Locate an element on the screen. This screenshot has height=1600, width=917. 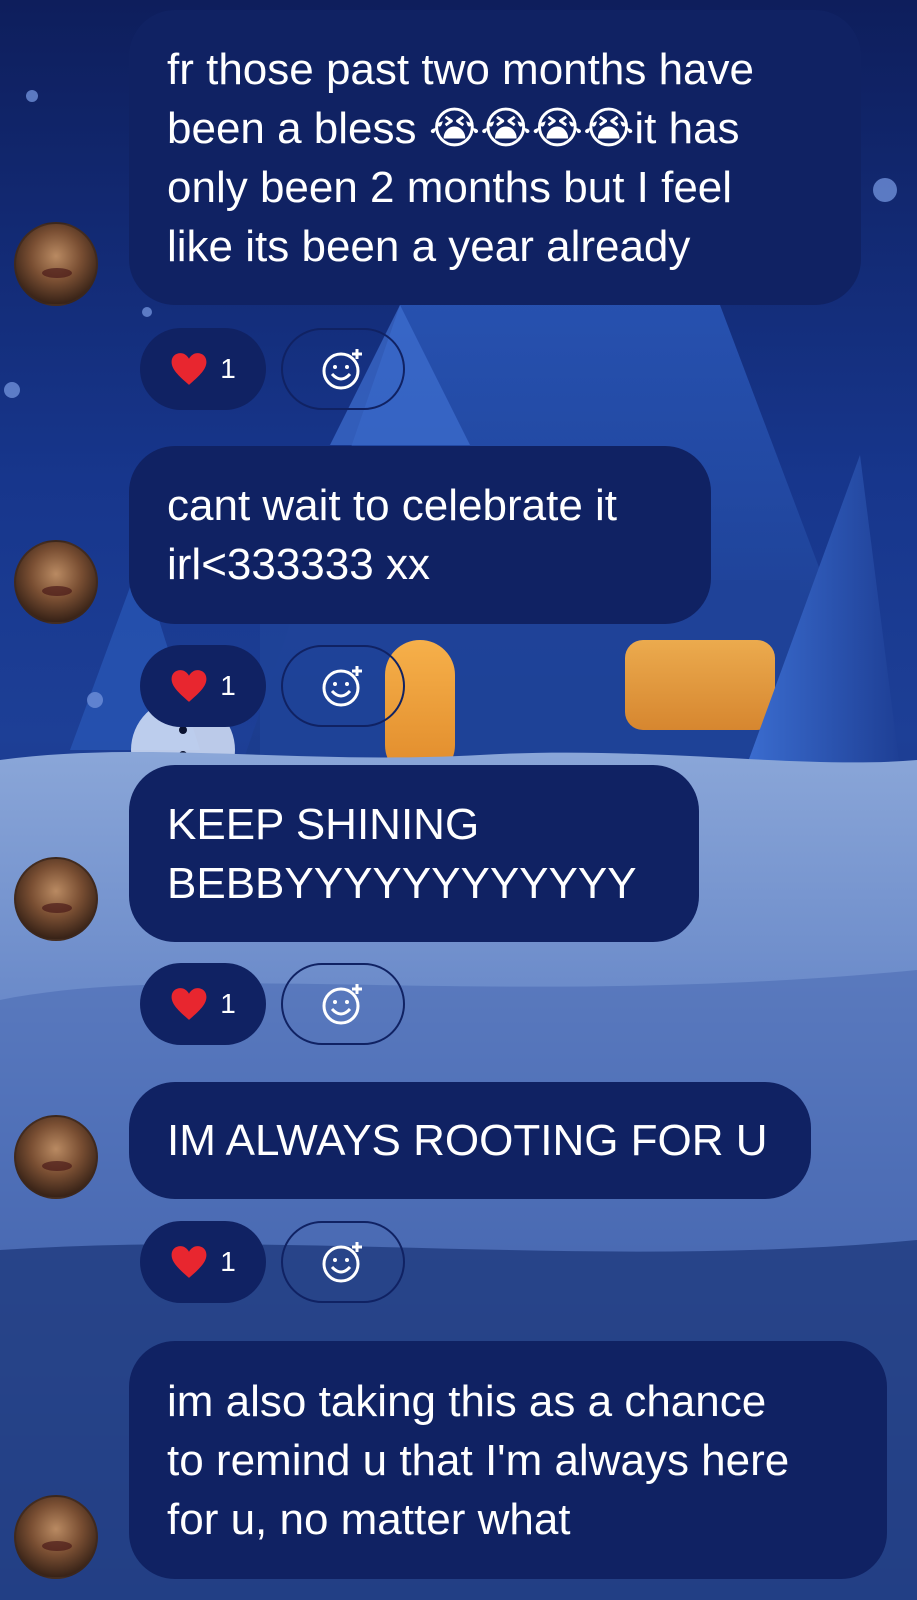
message-line: like its been a year already is located at coordinates (429, 246).